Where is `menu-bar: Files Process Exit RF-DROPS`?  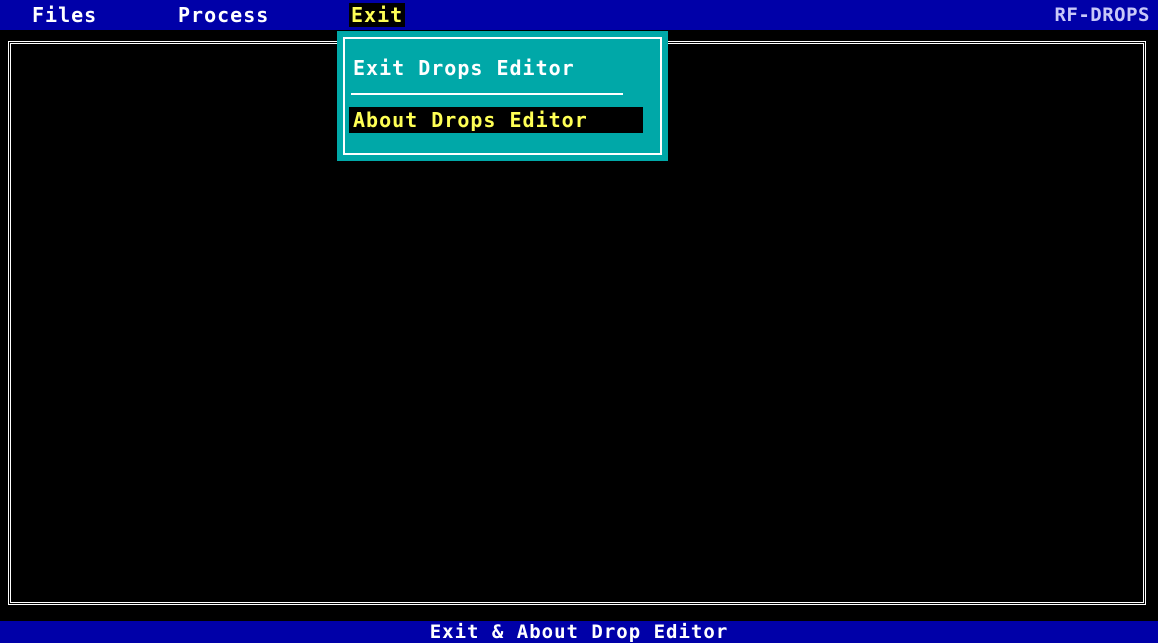 menu-bar: Files Process Exit RF-DROPS is located at coordinates (579, 15).